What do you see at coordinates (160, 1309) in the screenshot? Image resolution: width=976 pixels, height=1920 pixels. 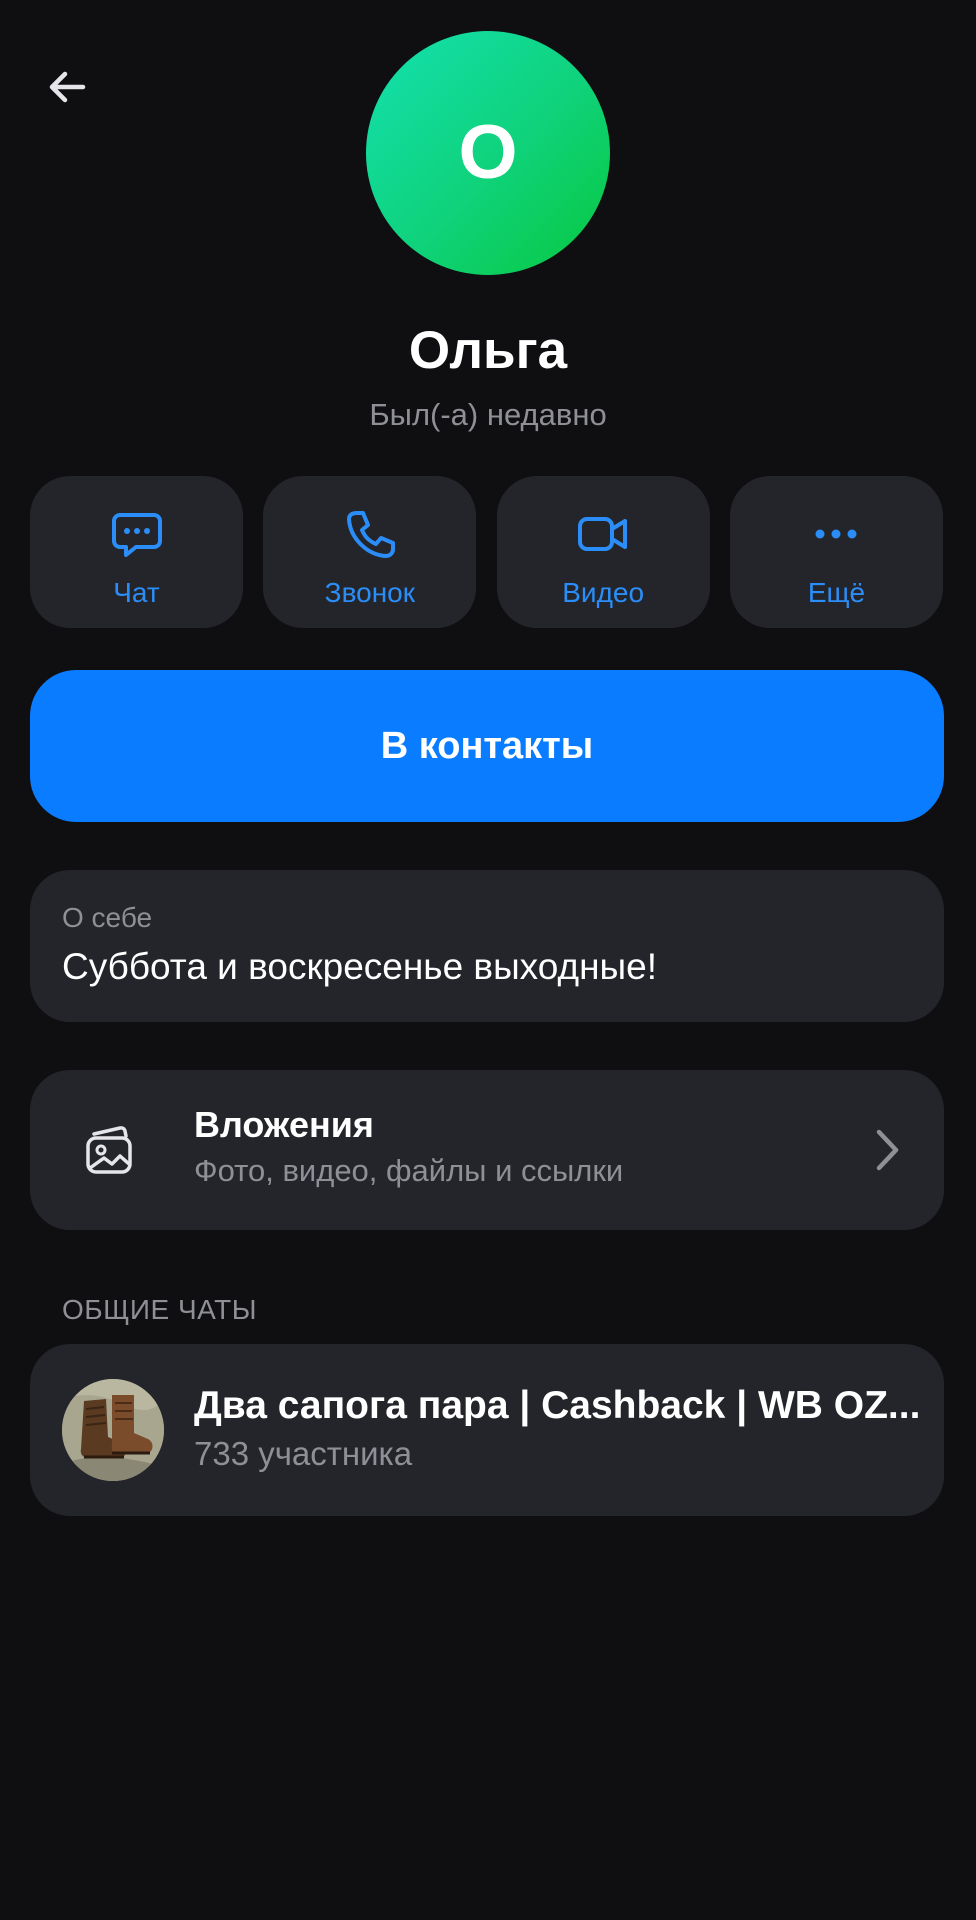 I see `common-chats-header: ОБЩИЕ ЧАТЫ` at bounding box center [160, 1309].